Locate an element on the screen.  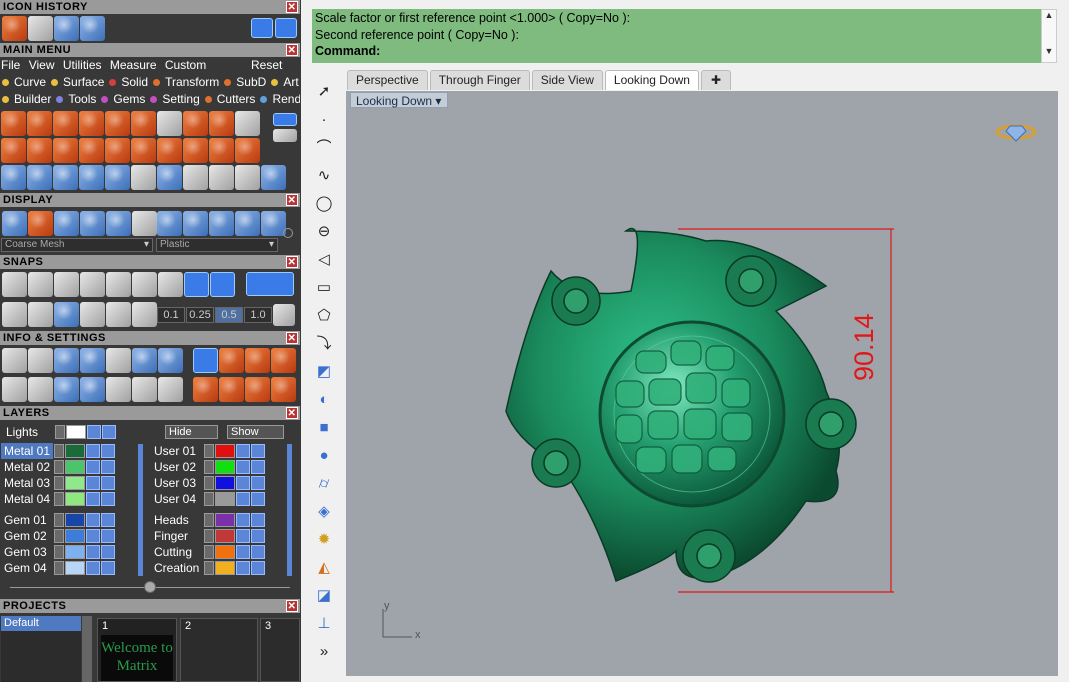
box-solid-icon is located at coordinates (13, 123).